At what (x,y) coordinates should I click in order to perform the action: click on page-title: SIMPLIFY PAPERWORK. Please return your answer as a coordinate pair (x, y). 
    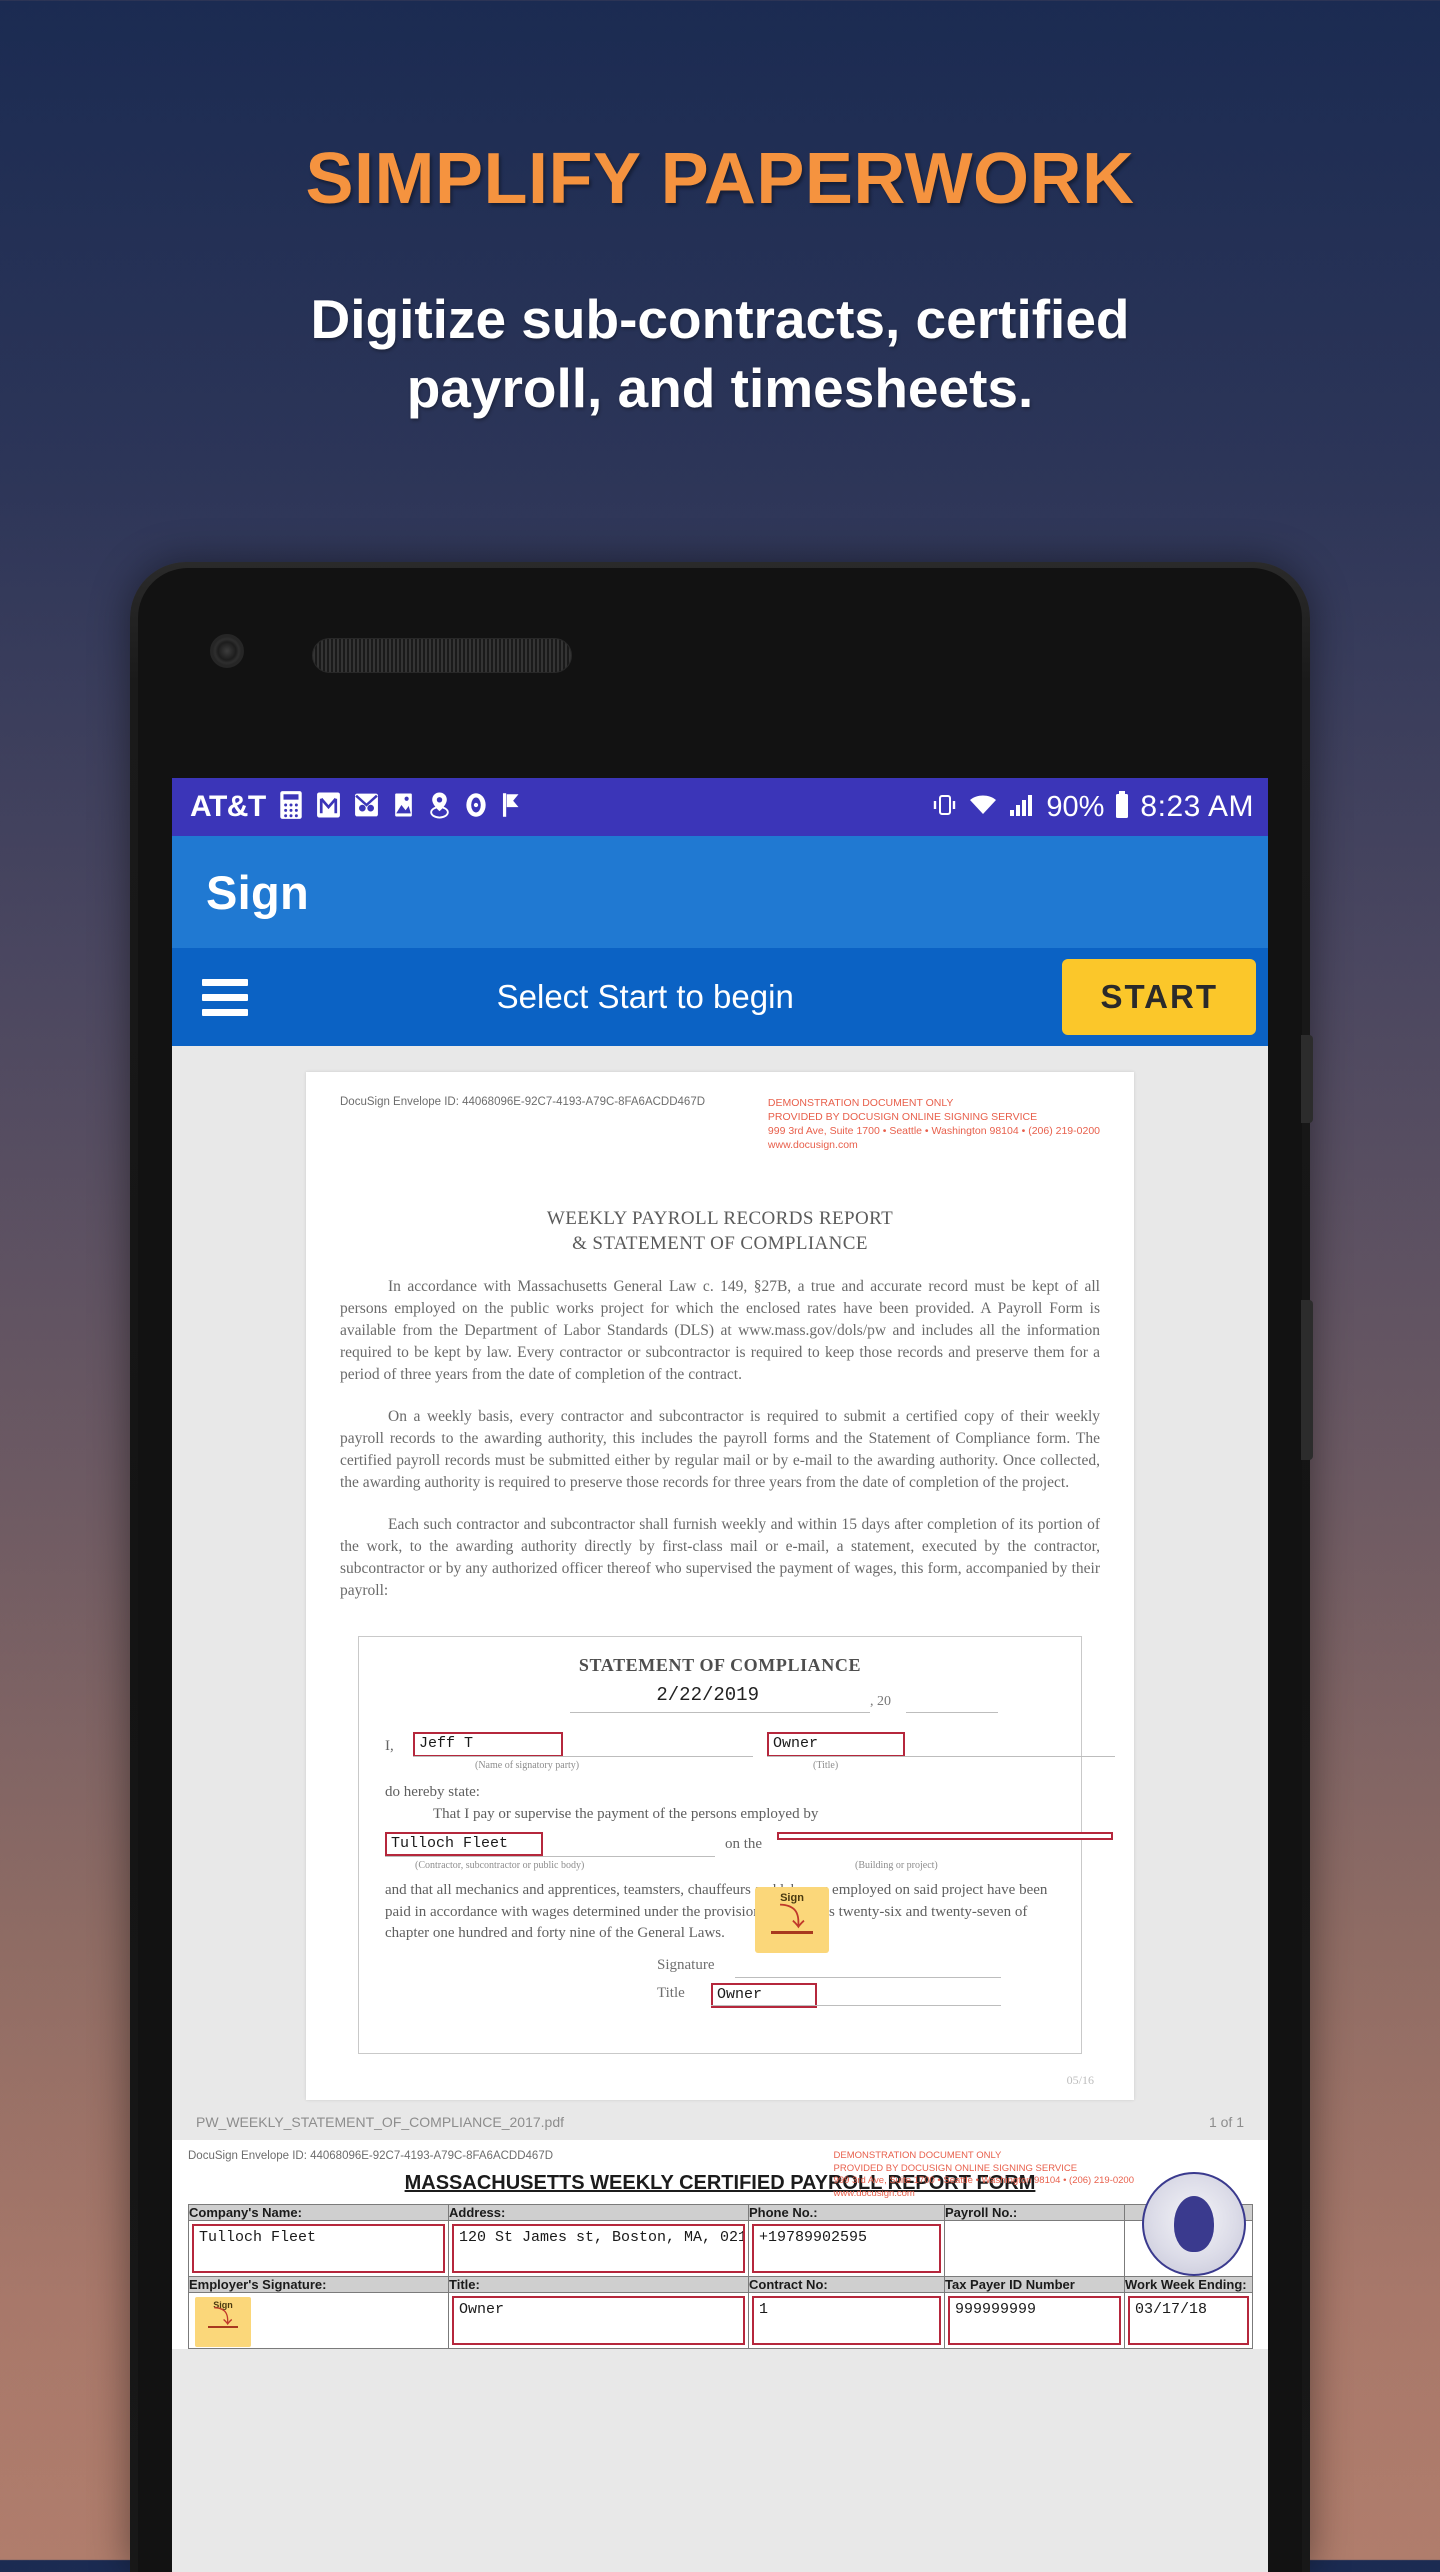
    Looking at the image, I should click on (720, 179).